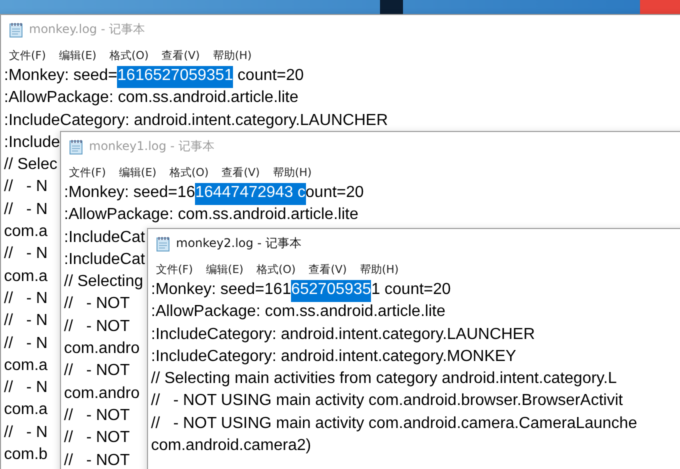 The width and height of the screenshot is (680, 469). Describe the element at coordinates (394, 424) in the screenshot. I see `line-text: // - NOT USING main activity com.android.camera.CameraLaunche` at that location.